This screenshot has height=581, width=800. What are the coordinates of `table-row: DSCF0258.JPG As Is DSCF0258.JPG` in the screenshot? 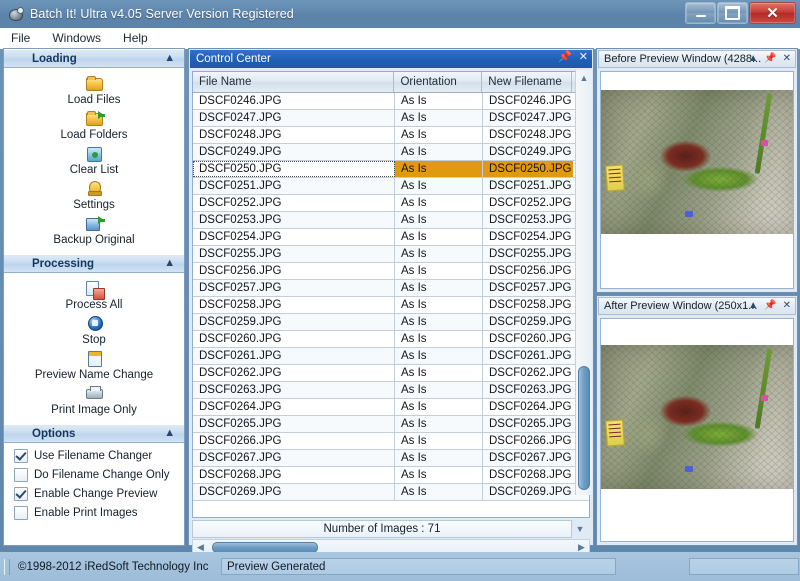 It's located at (391, 305).